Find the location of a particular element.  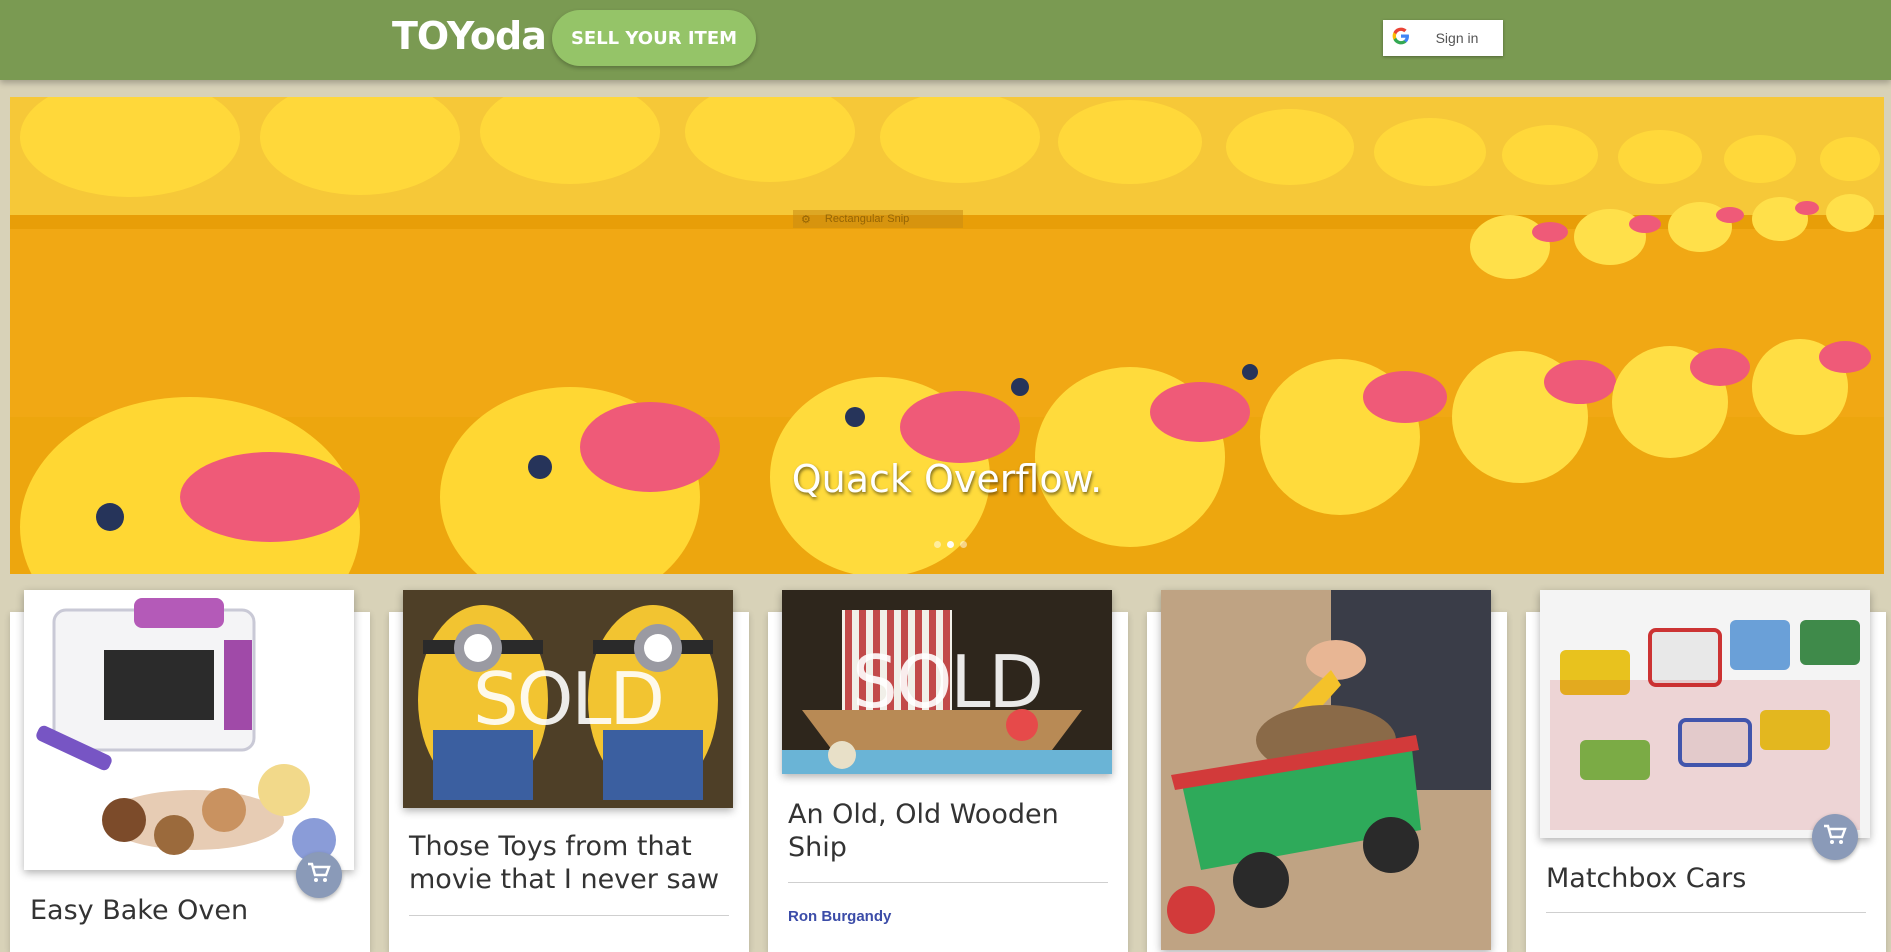

rectangular-snip-overlay: ⚙ Rectangular Snip is located at coordinates (878, 219).